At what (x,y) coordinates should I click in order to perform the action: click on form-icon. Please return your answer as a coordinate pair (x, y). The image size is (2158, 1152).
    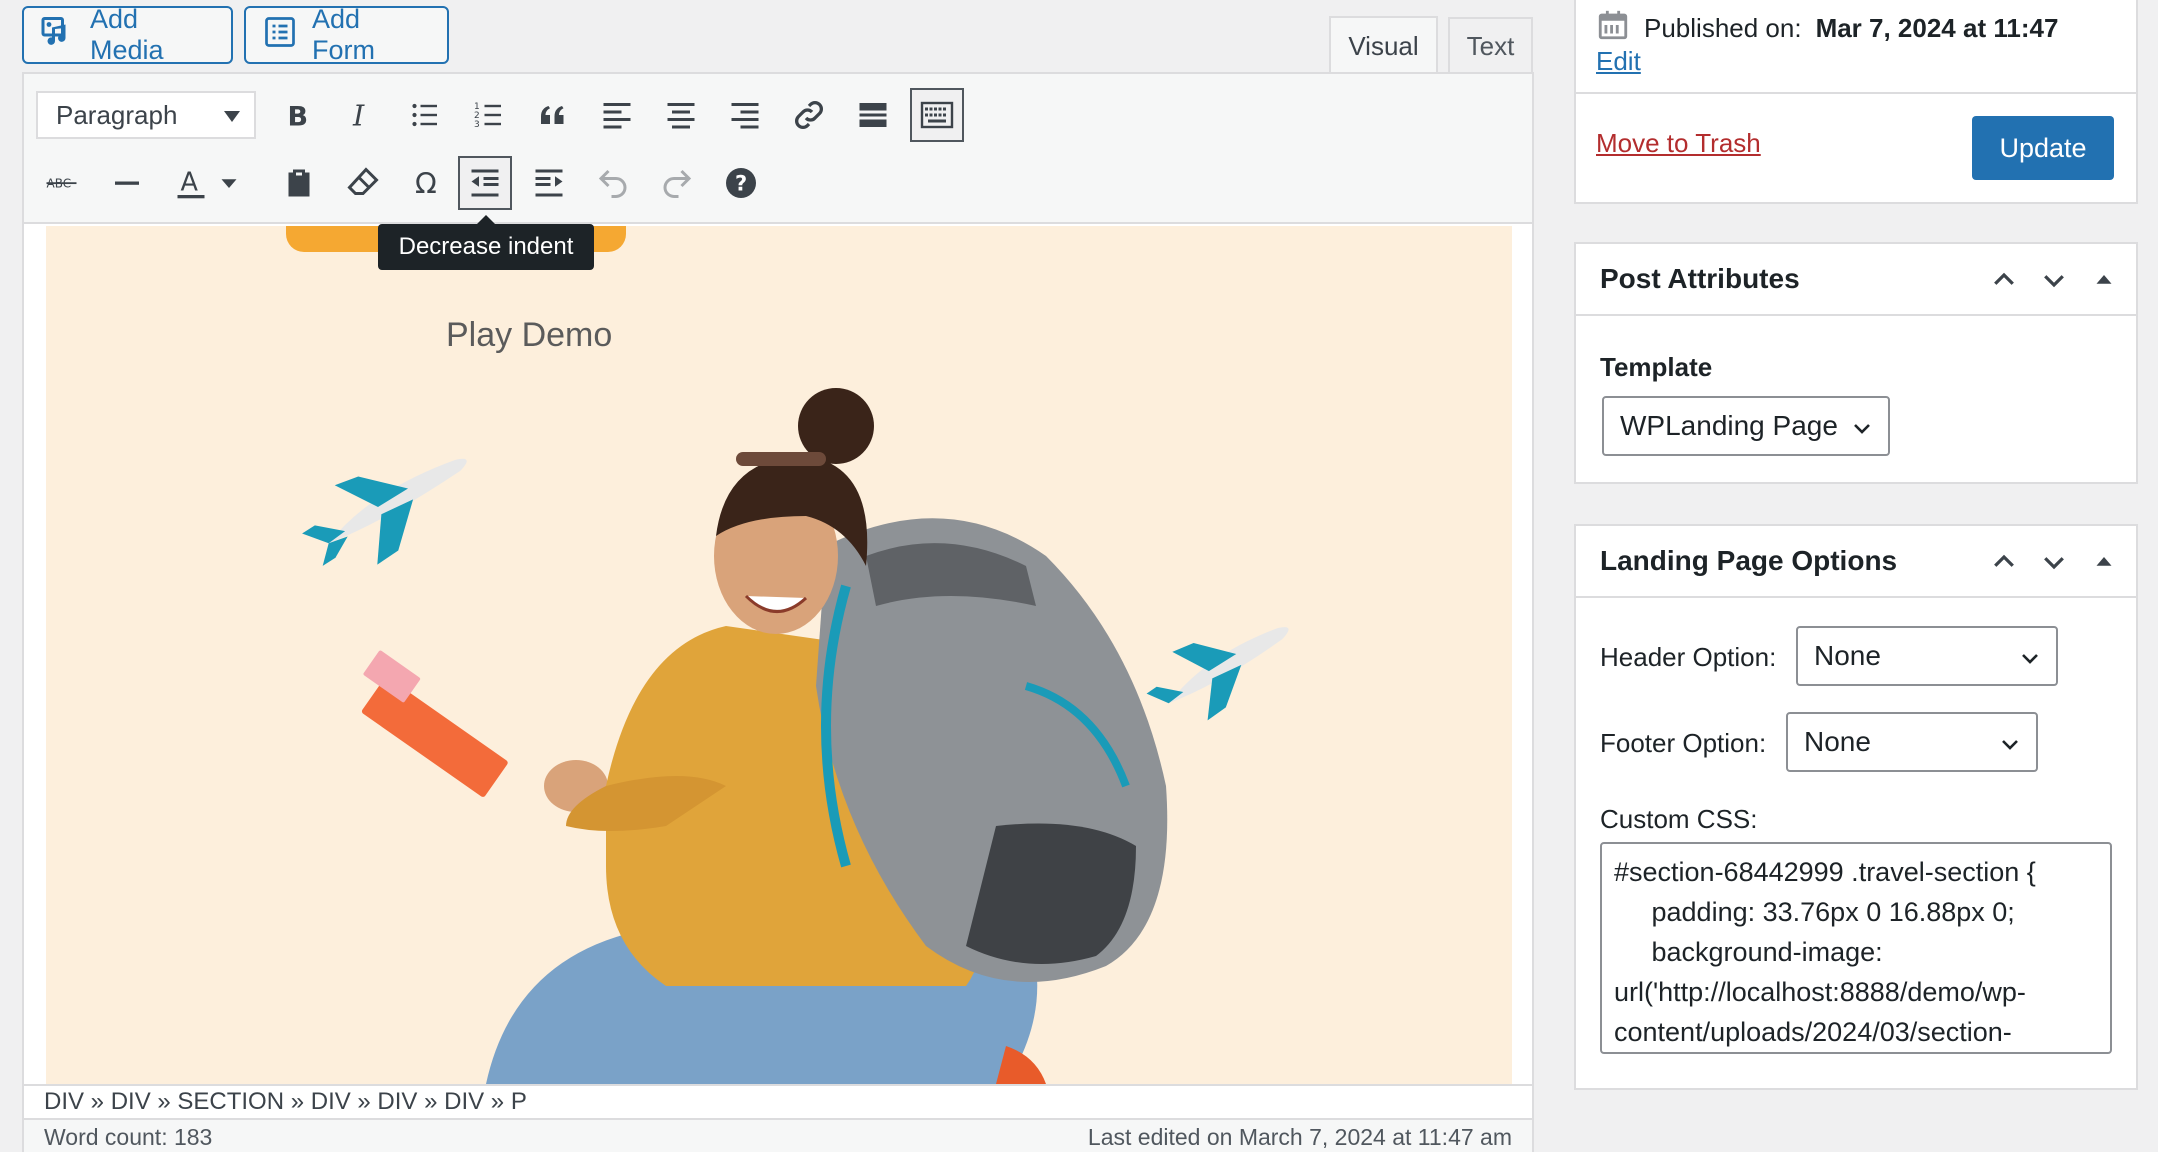
    Looking at the image, I should click on (280, 35).